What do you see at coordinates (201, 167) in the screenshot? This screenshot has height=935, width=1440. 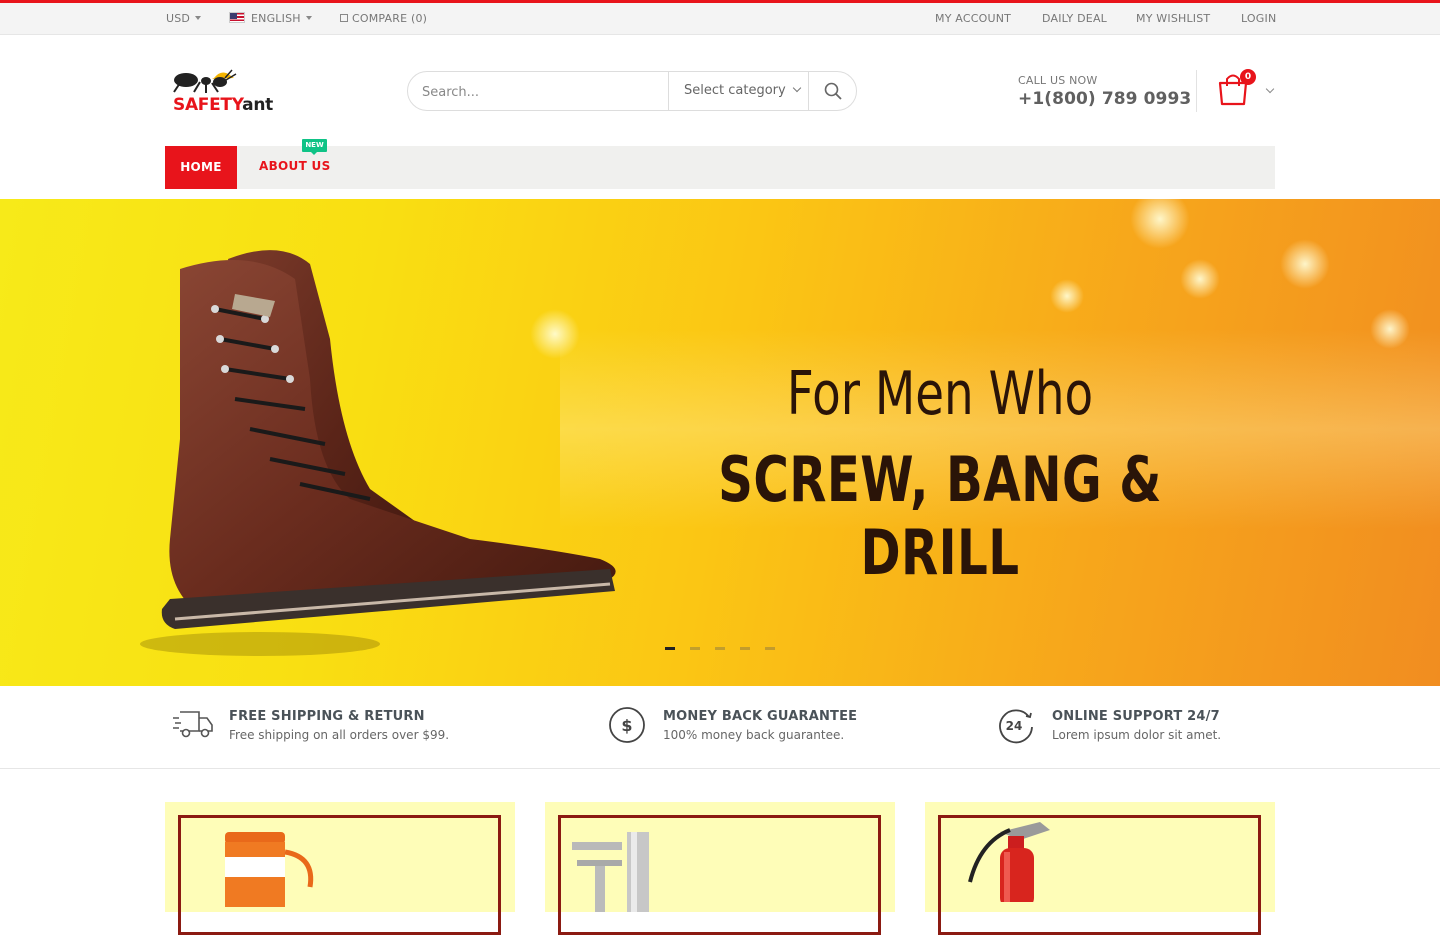 I see `nav-home: HOME` at bounding box center [201, 167].